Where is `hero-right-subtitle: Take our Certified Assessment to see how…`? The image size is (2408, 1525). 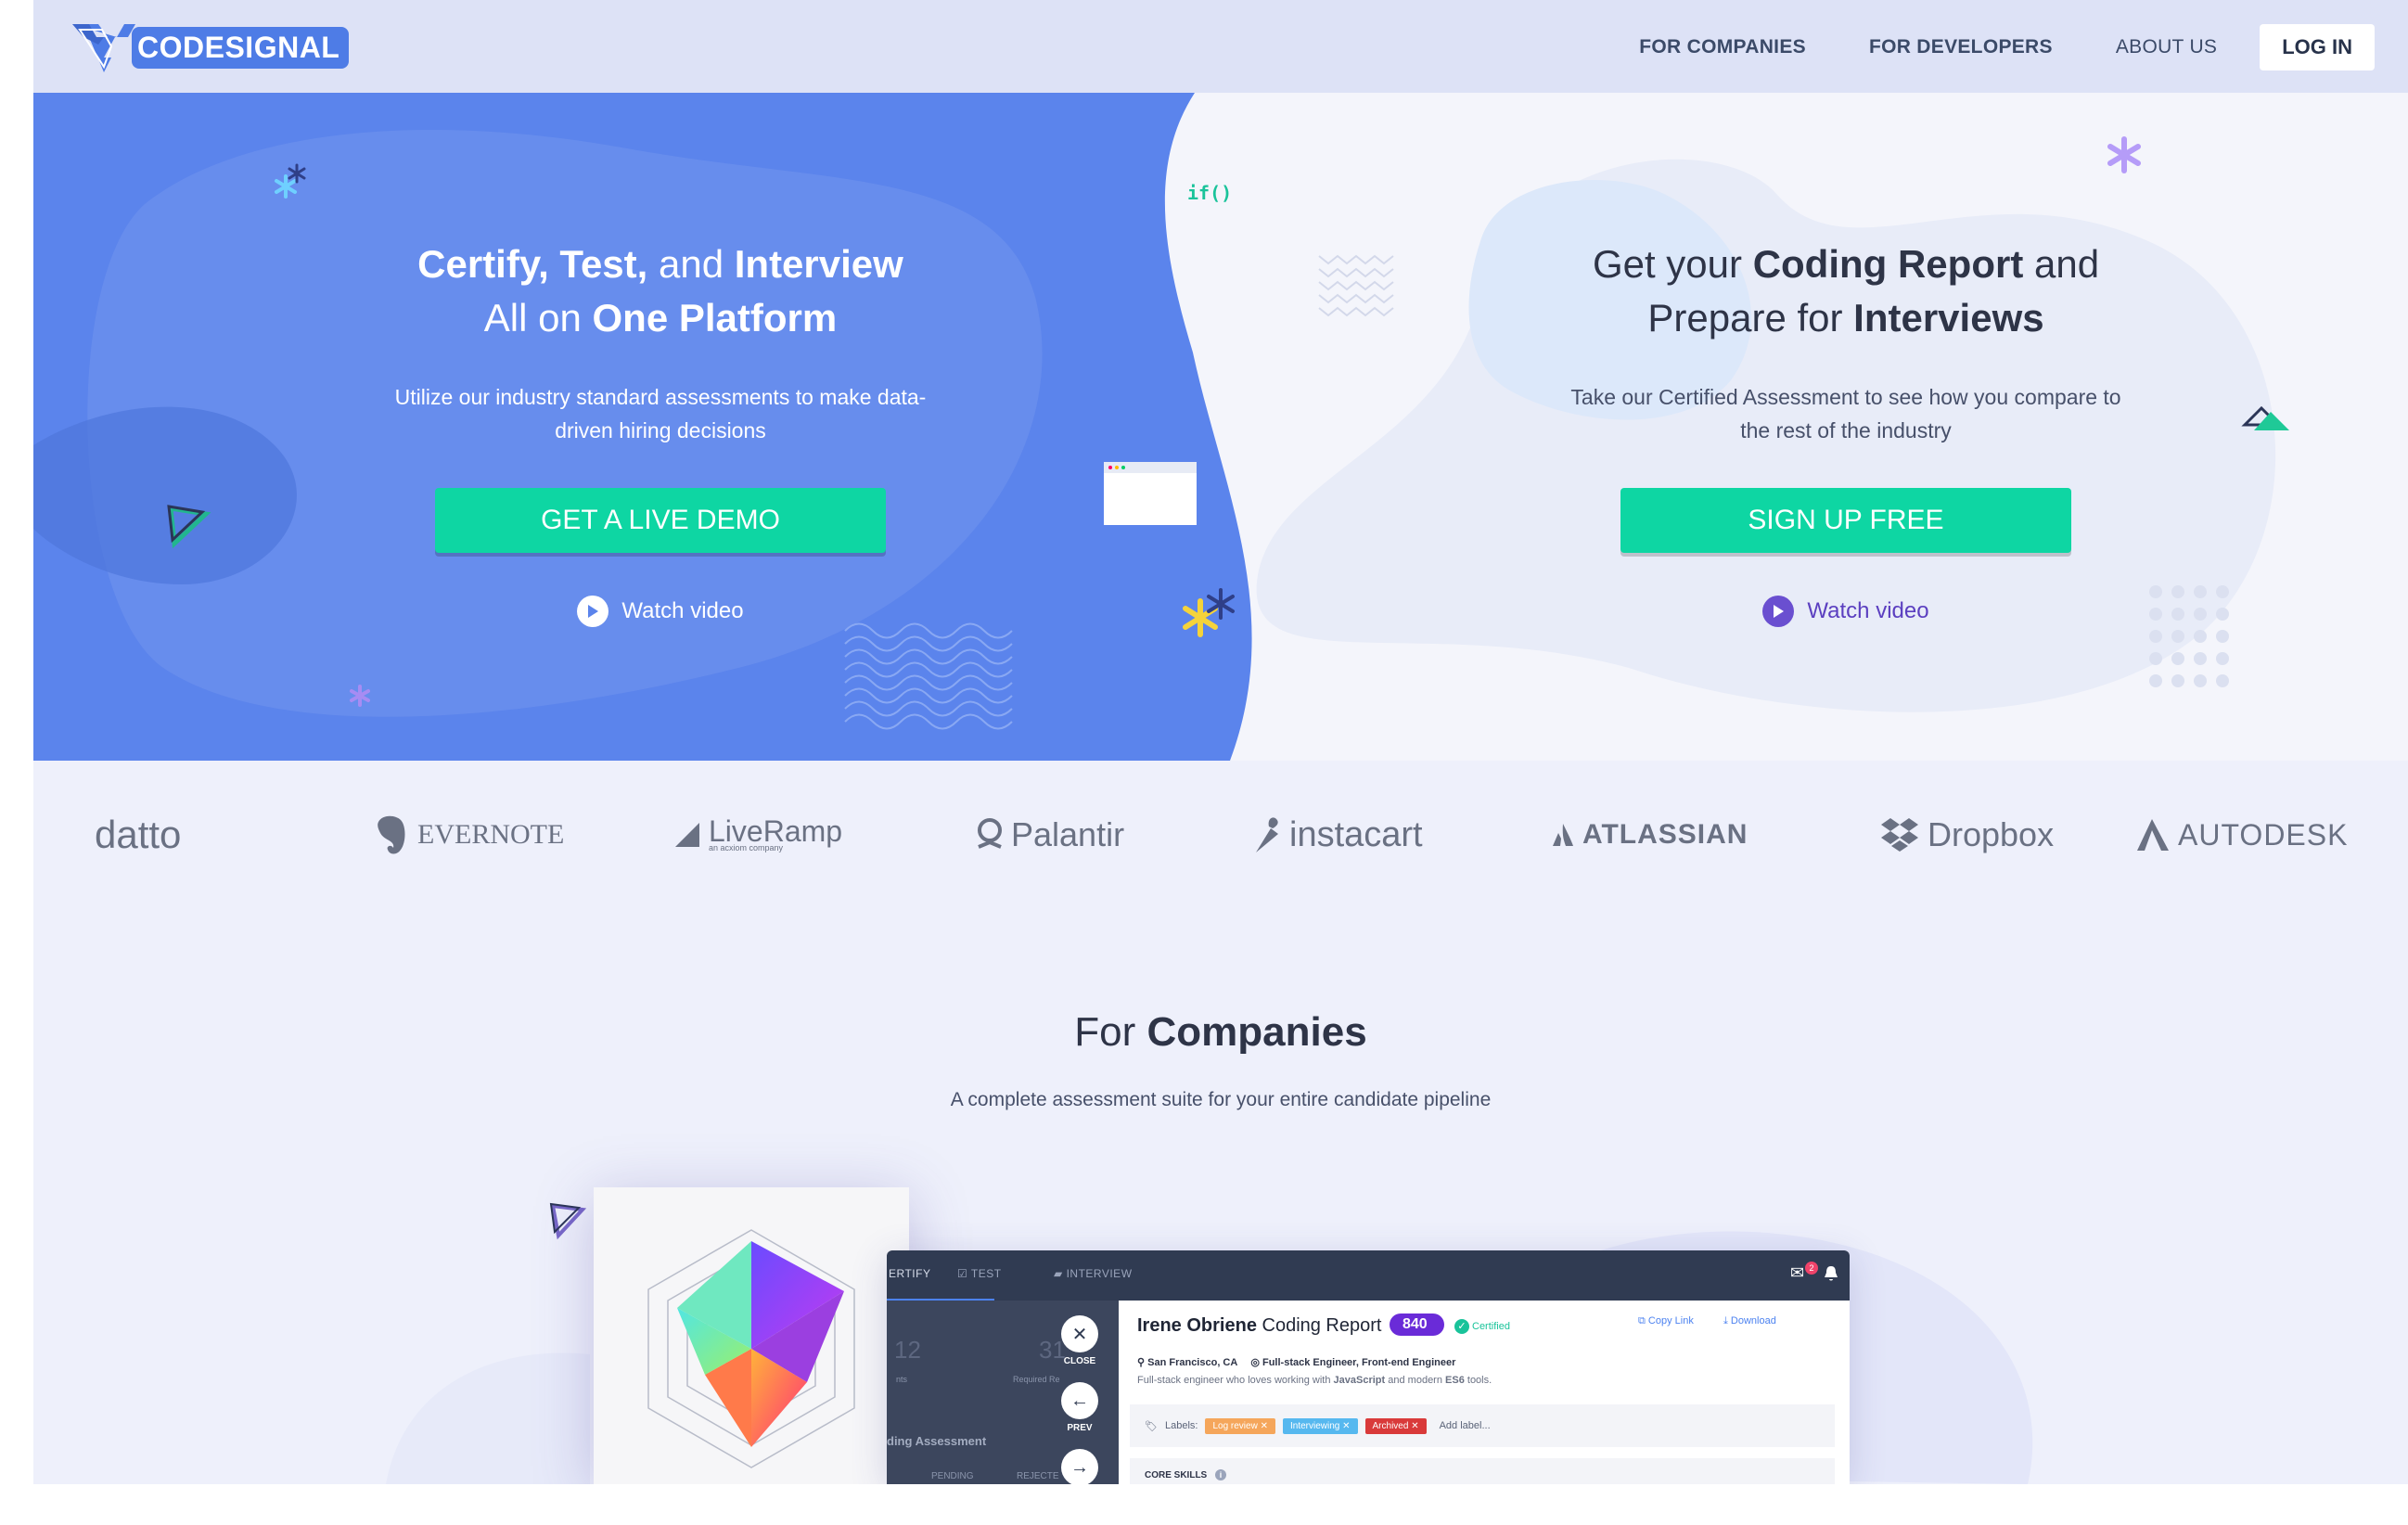 hero-right-subtitle: Take our Certified Assessment to see how… is located at coordinates (1845, 413).